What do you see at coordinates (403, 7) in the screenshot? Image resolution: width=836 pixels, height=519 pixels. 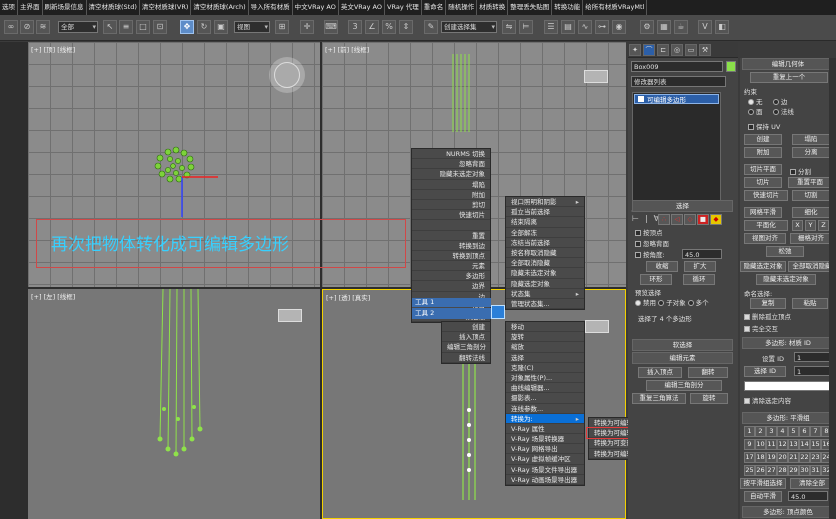 I see `plugin-tab: VRay 代理` at bounding box center [403, 7].